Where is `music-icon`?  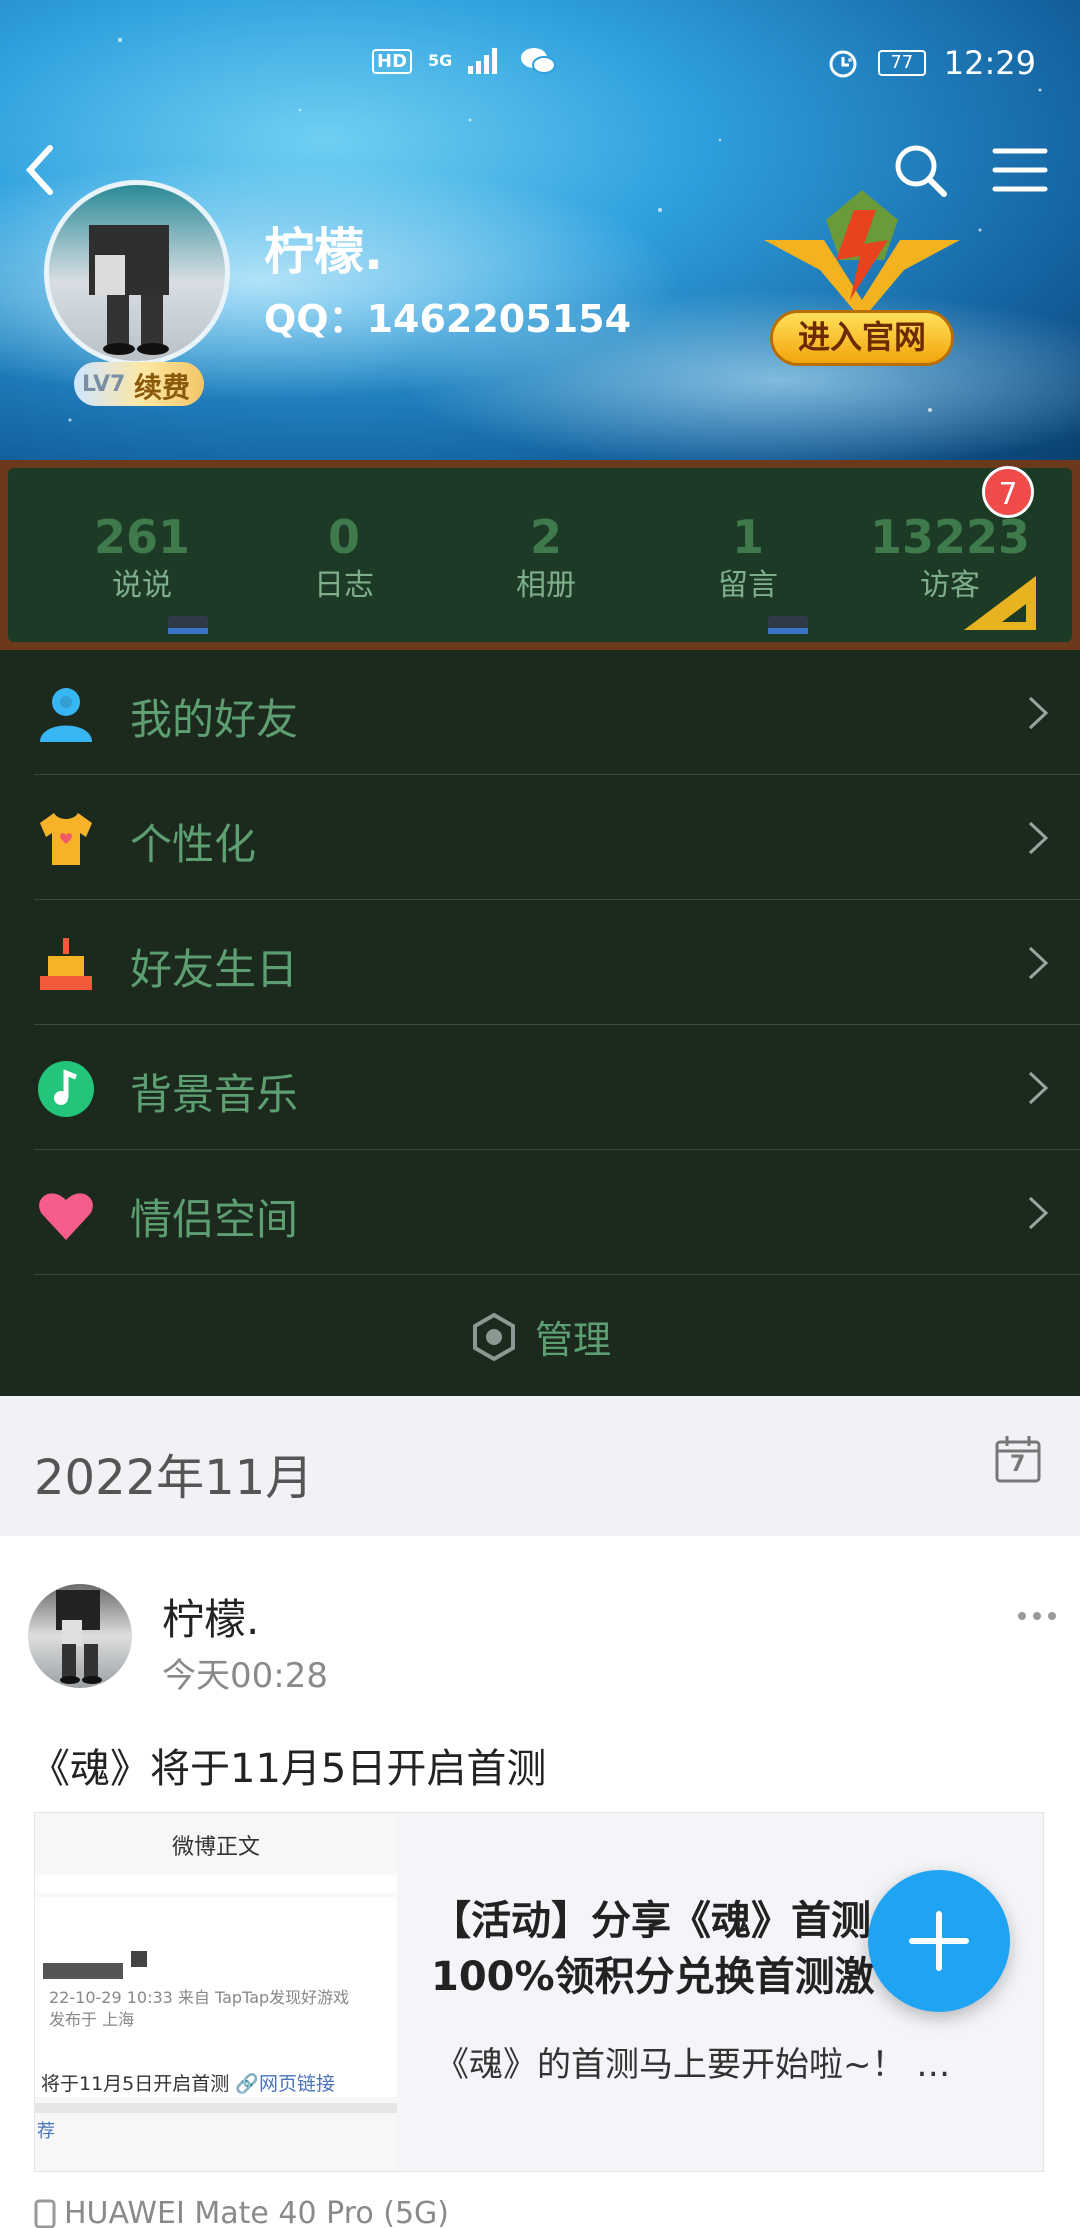
music-icon is located at coordinates (66, 1089).